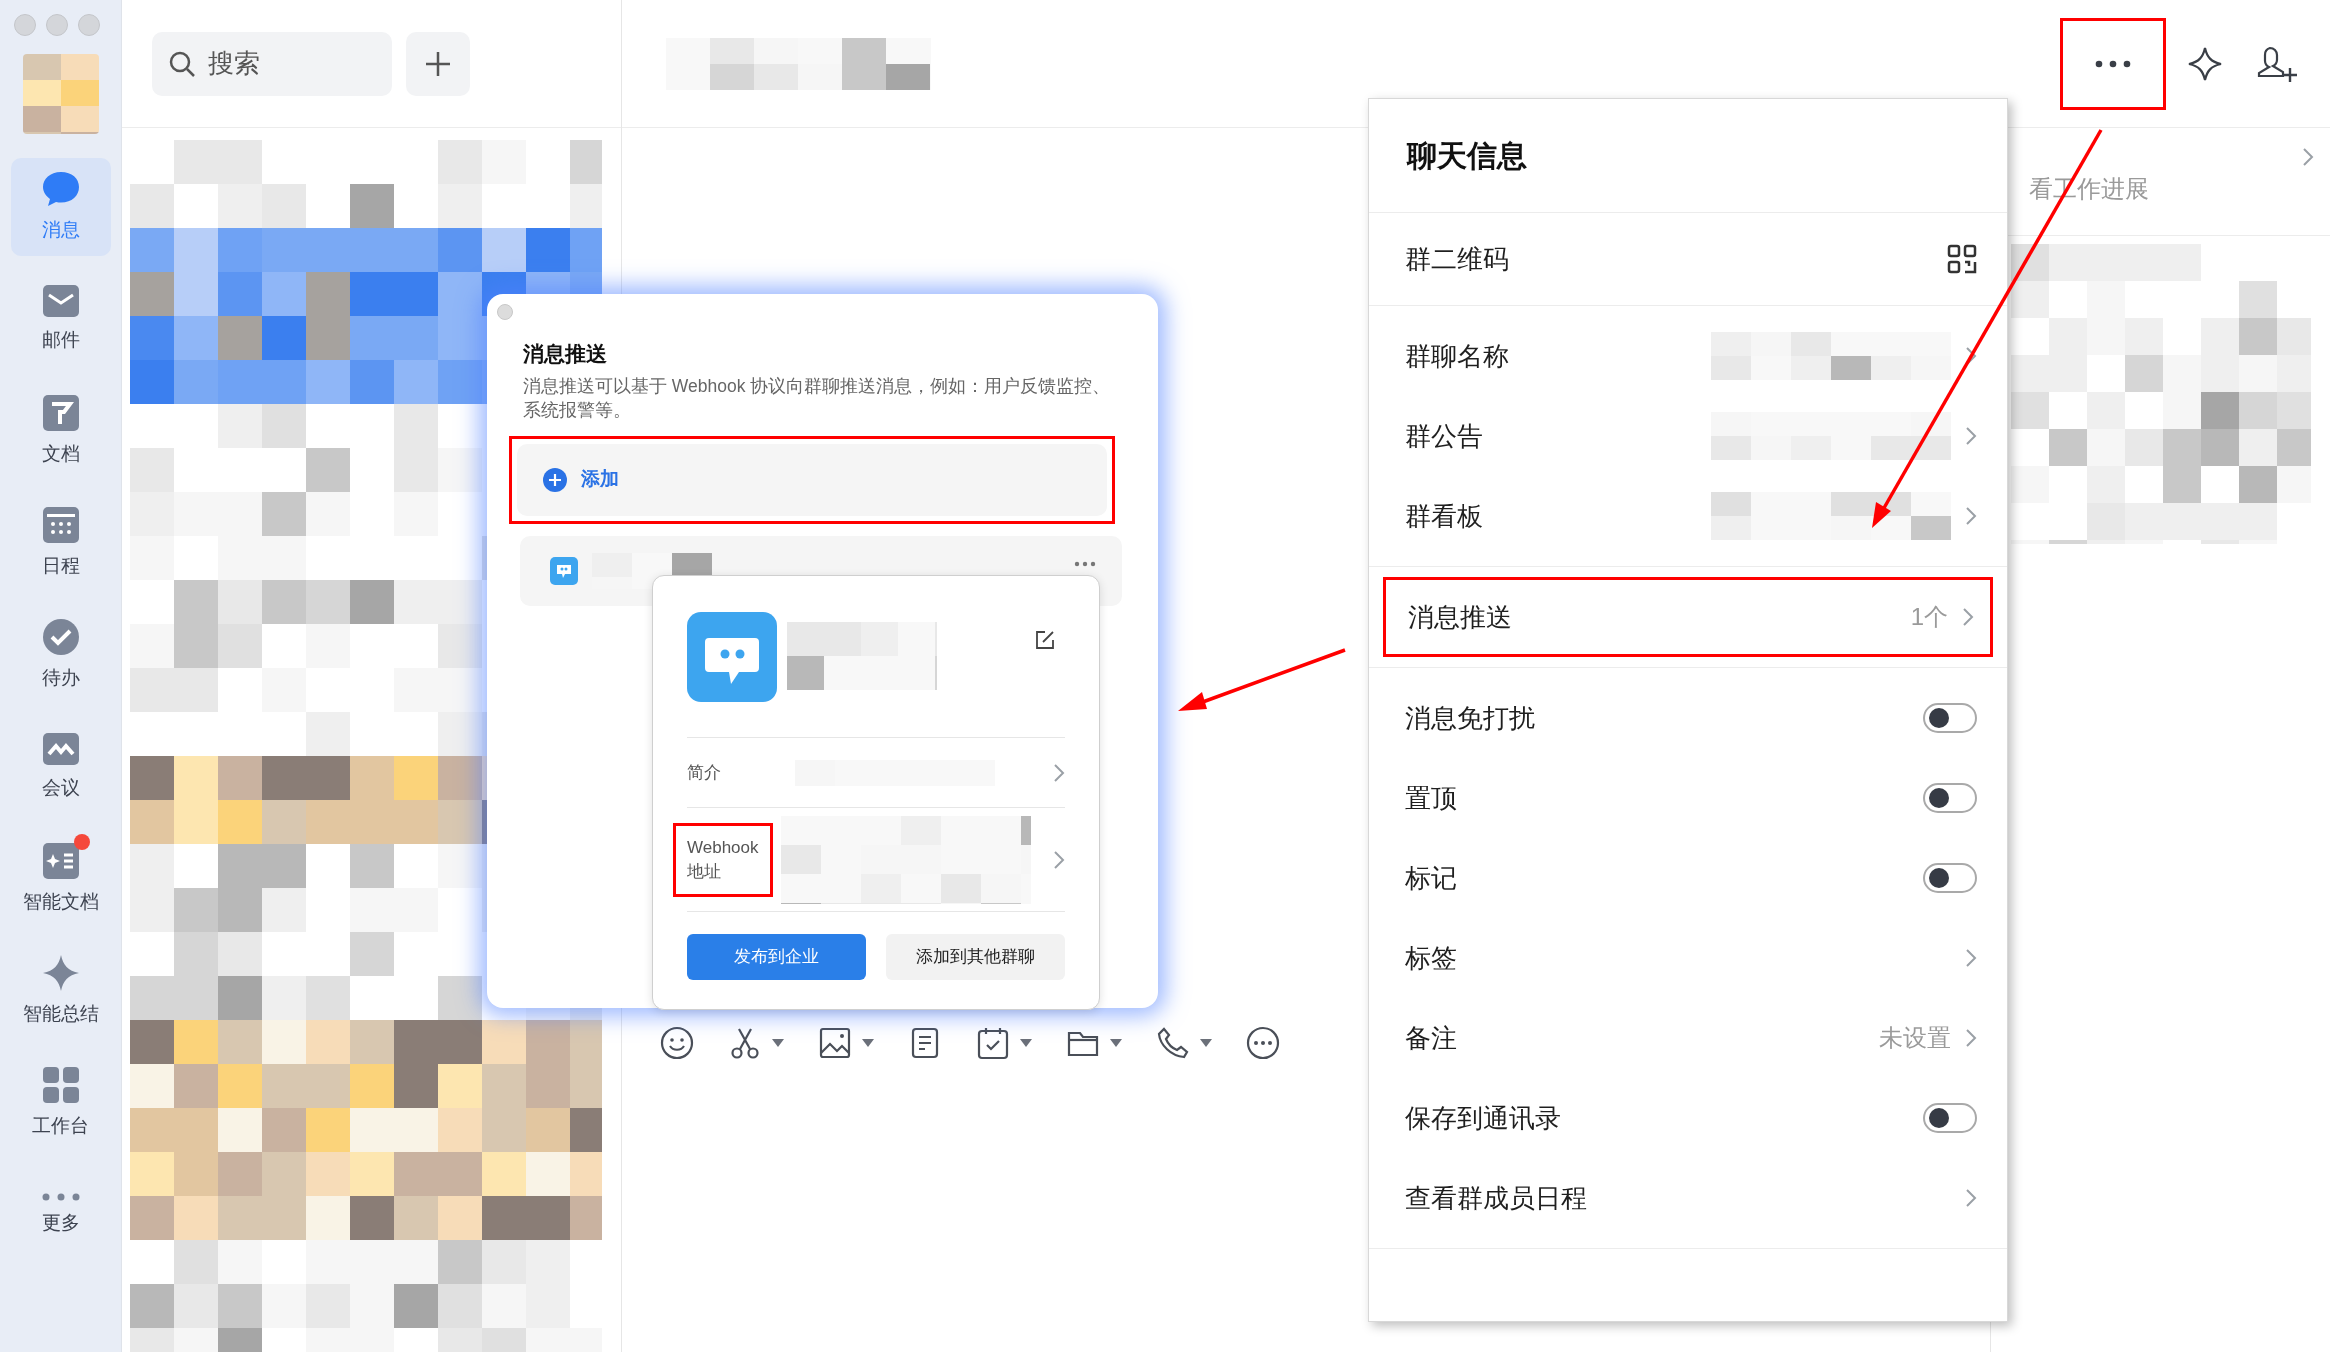 Image resolution: width=2330 pixels, height=1352 pixels. I want to click on add-button, so click(438, 63).